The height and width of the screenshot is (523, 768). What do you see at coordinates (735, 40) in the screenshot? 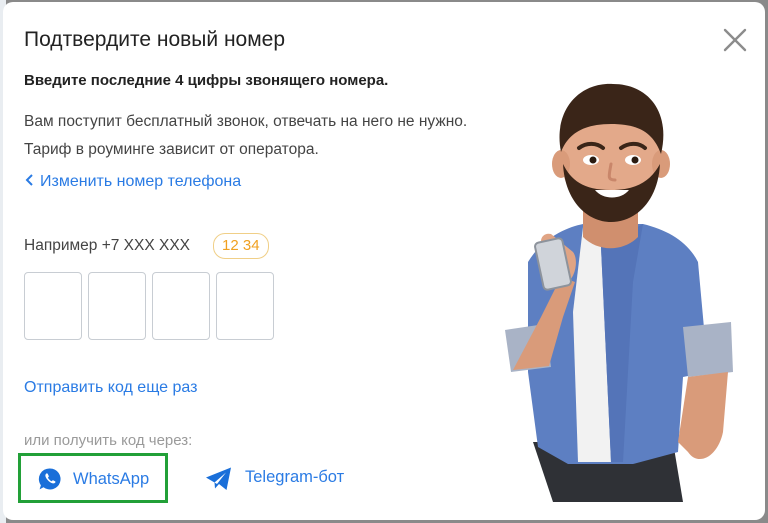
I see `close-icon` at bounding box center [735, 40].